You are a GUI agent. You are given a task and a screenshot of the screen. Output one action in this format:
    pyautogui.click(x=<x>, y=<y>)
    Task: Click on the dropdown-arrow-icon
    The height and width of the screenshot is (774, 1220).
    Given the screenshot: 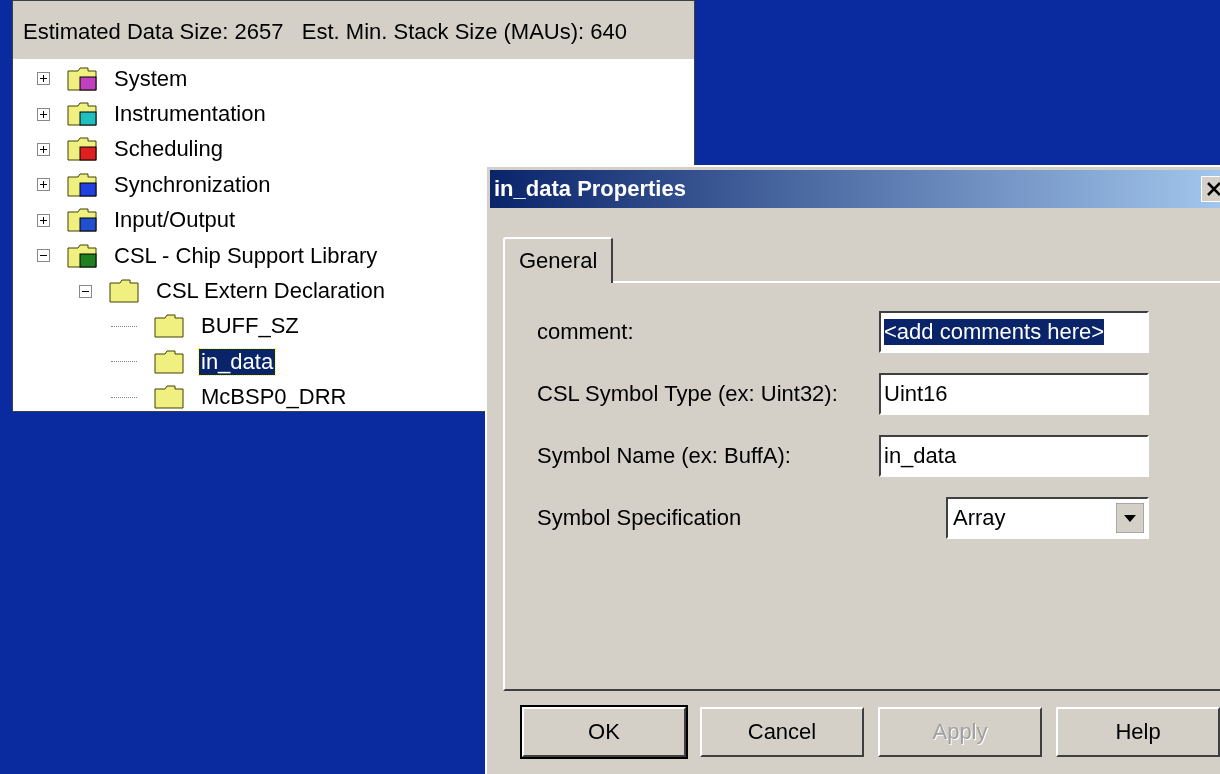 What is the action you would take?
    pyautogui.click(x=1130, y=518)
    